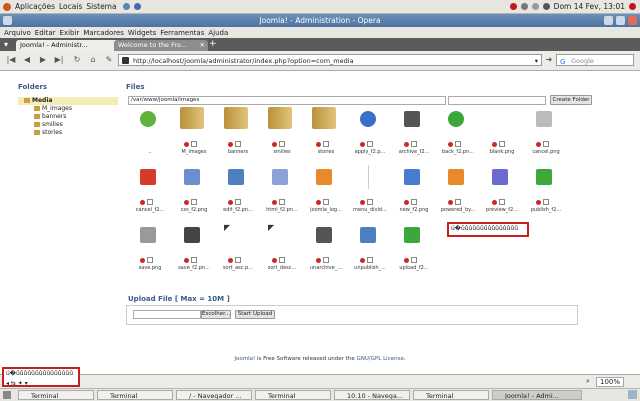 Image resolution: width=640 pixels, height=401 pixels. Describe the element at coordinates (502, 133) in the screenshot. I see `file-item: blank.png` at that location.